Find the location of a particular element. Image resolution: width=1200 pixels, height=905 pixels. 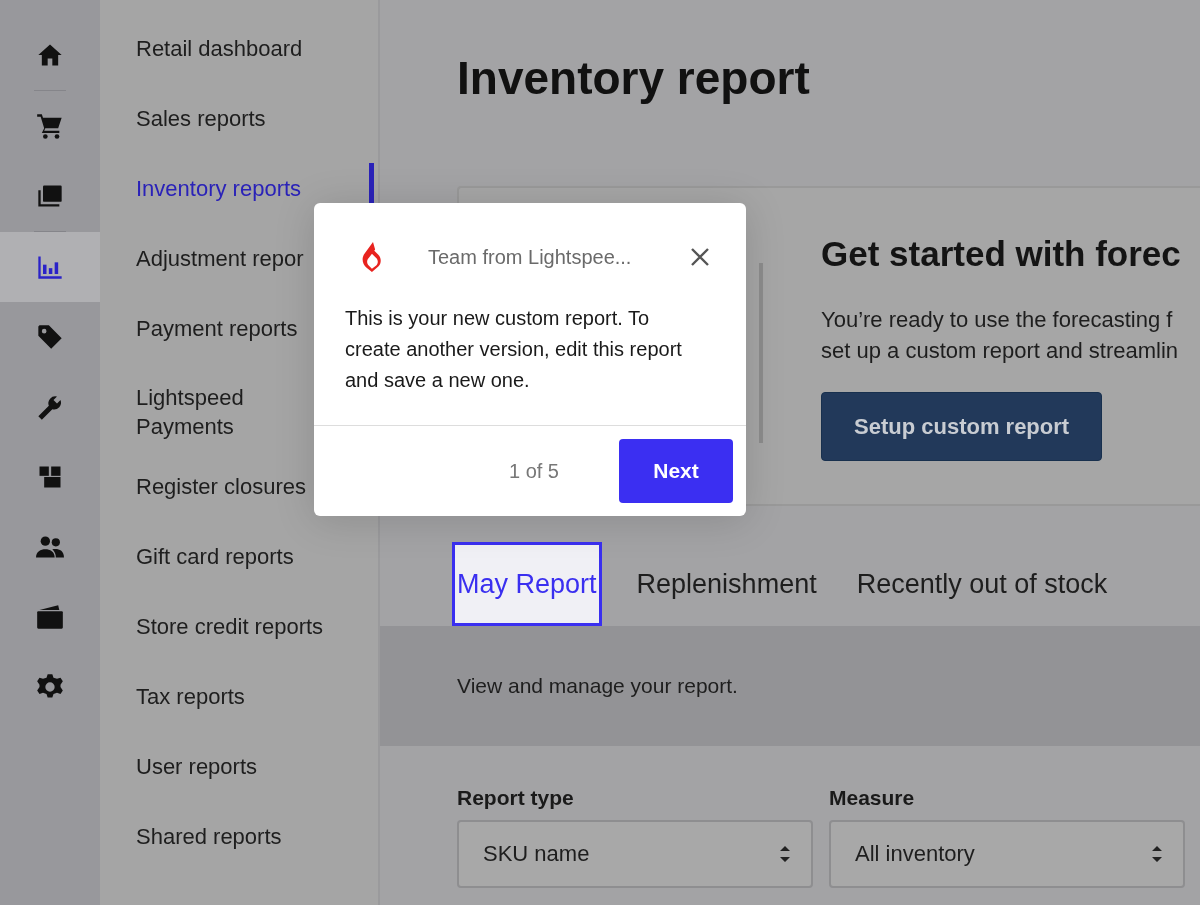

setup-custom-report-button: Setup custom report is located at coordinates (962, 426).